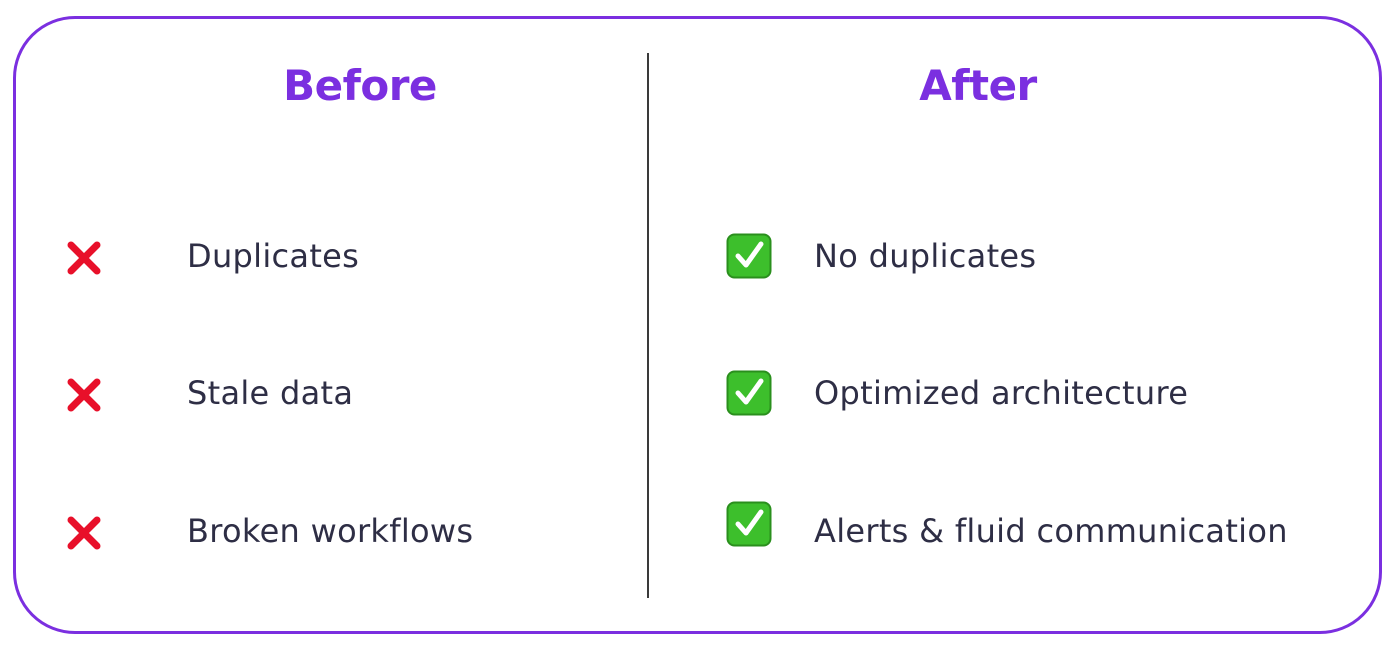 The height and width of the screenshot is (659, 1400). Describe the element at coordinates (925, 256) in the screenshot. I see `after-item-label: No duplicates` at that location.